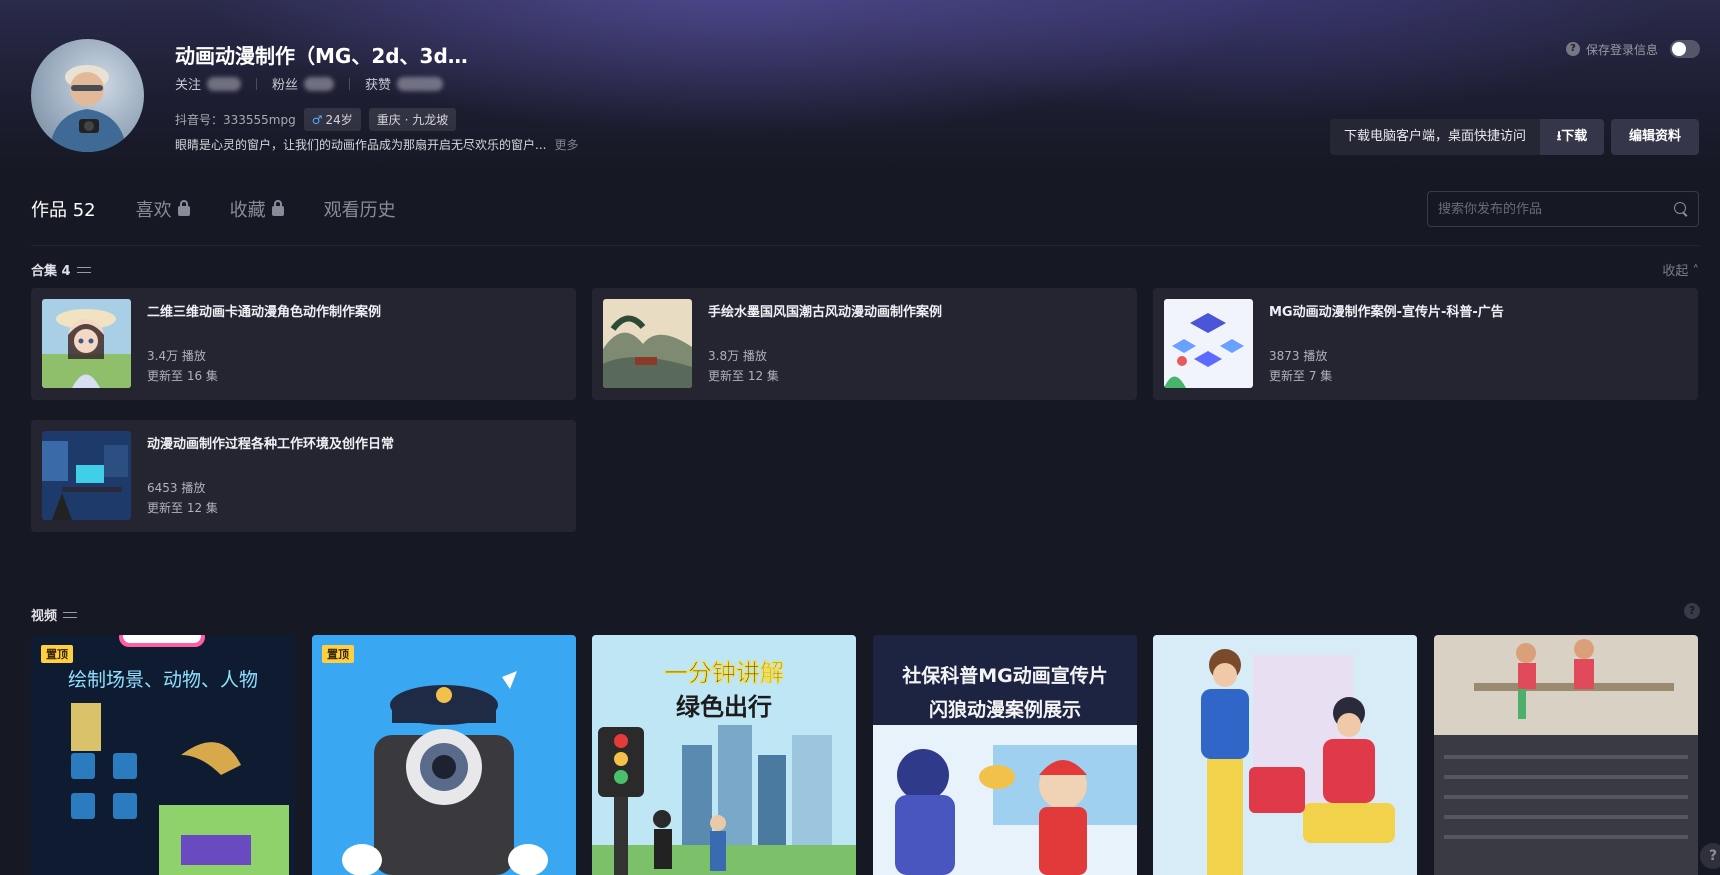  I want to click on videos-title: 视频, so click(54, 614).